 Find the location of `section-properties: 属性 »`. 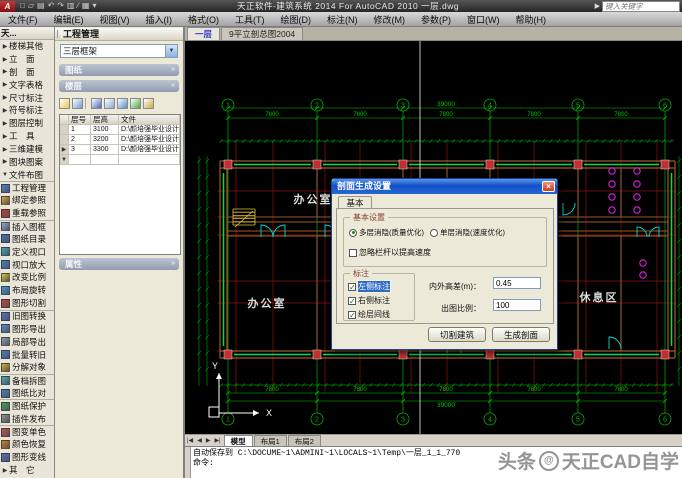

section-properties: 属性 » is located at coordinates (119, 264).